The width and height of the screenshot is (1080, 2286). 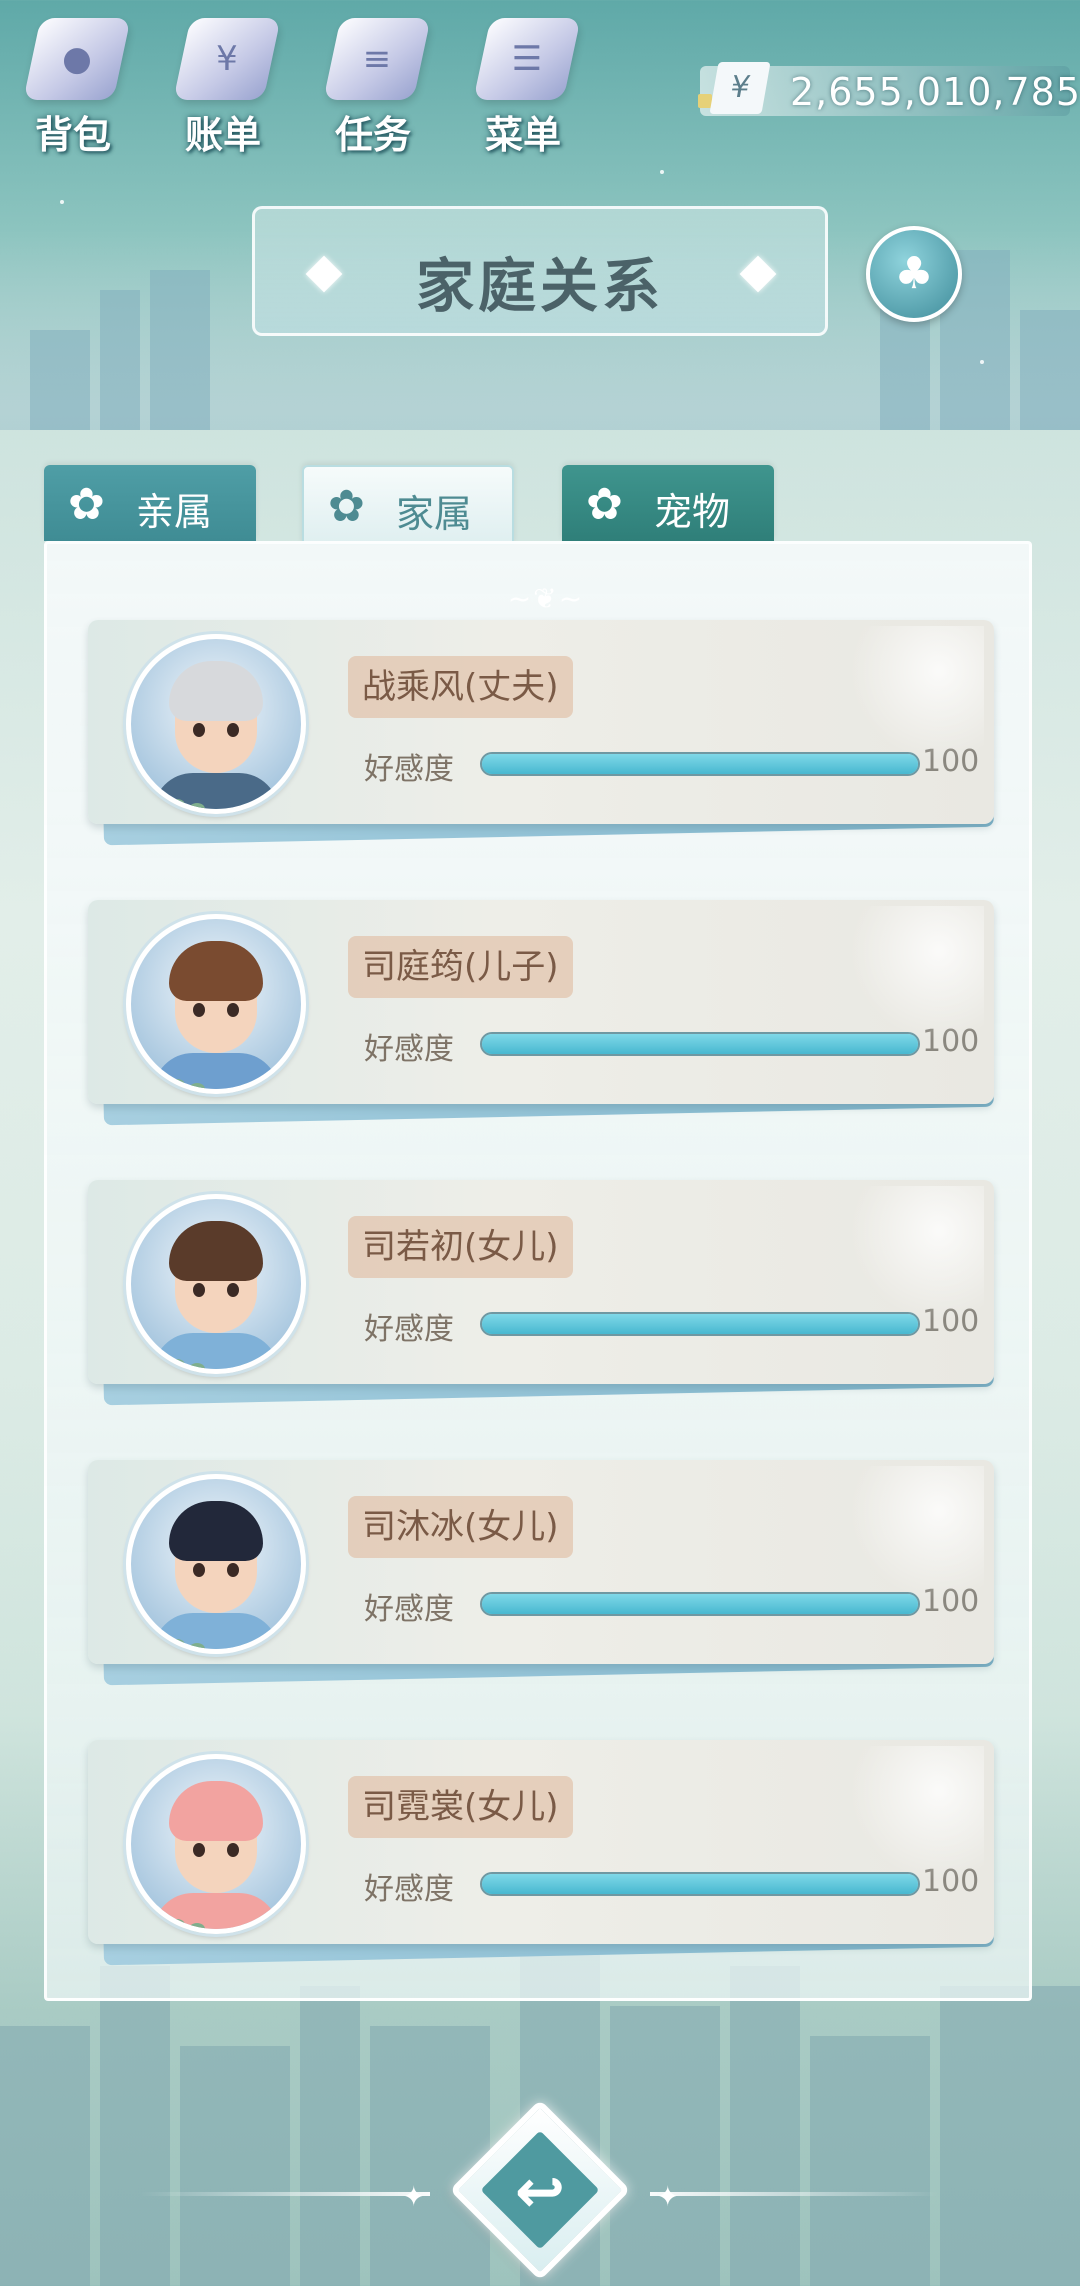 I want to click on member-card: 司庭筠(儿子) 好感度 100, so click(x=541, y=1013).